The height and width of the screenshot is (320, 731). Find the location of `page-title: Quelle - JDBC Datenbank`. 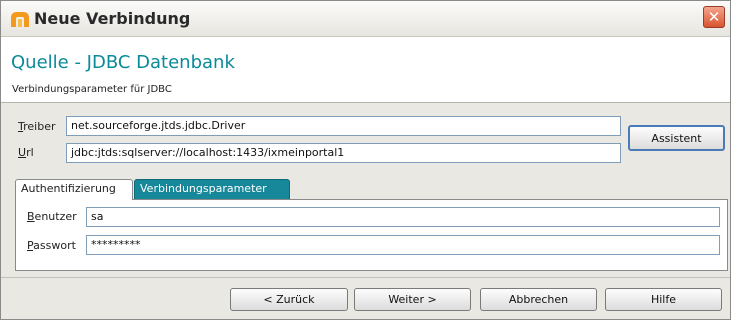

page-title: Quelle - JDBC Datenbank is located at coordinates (123, 62).